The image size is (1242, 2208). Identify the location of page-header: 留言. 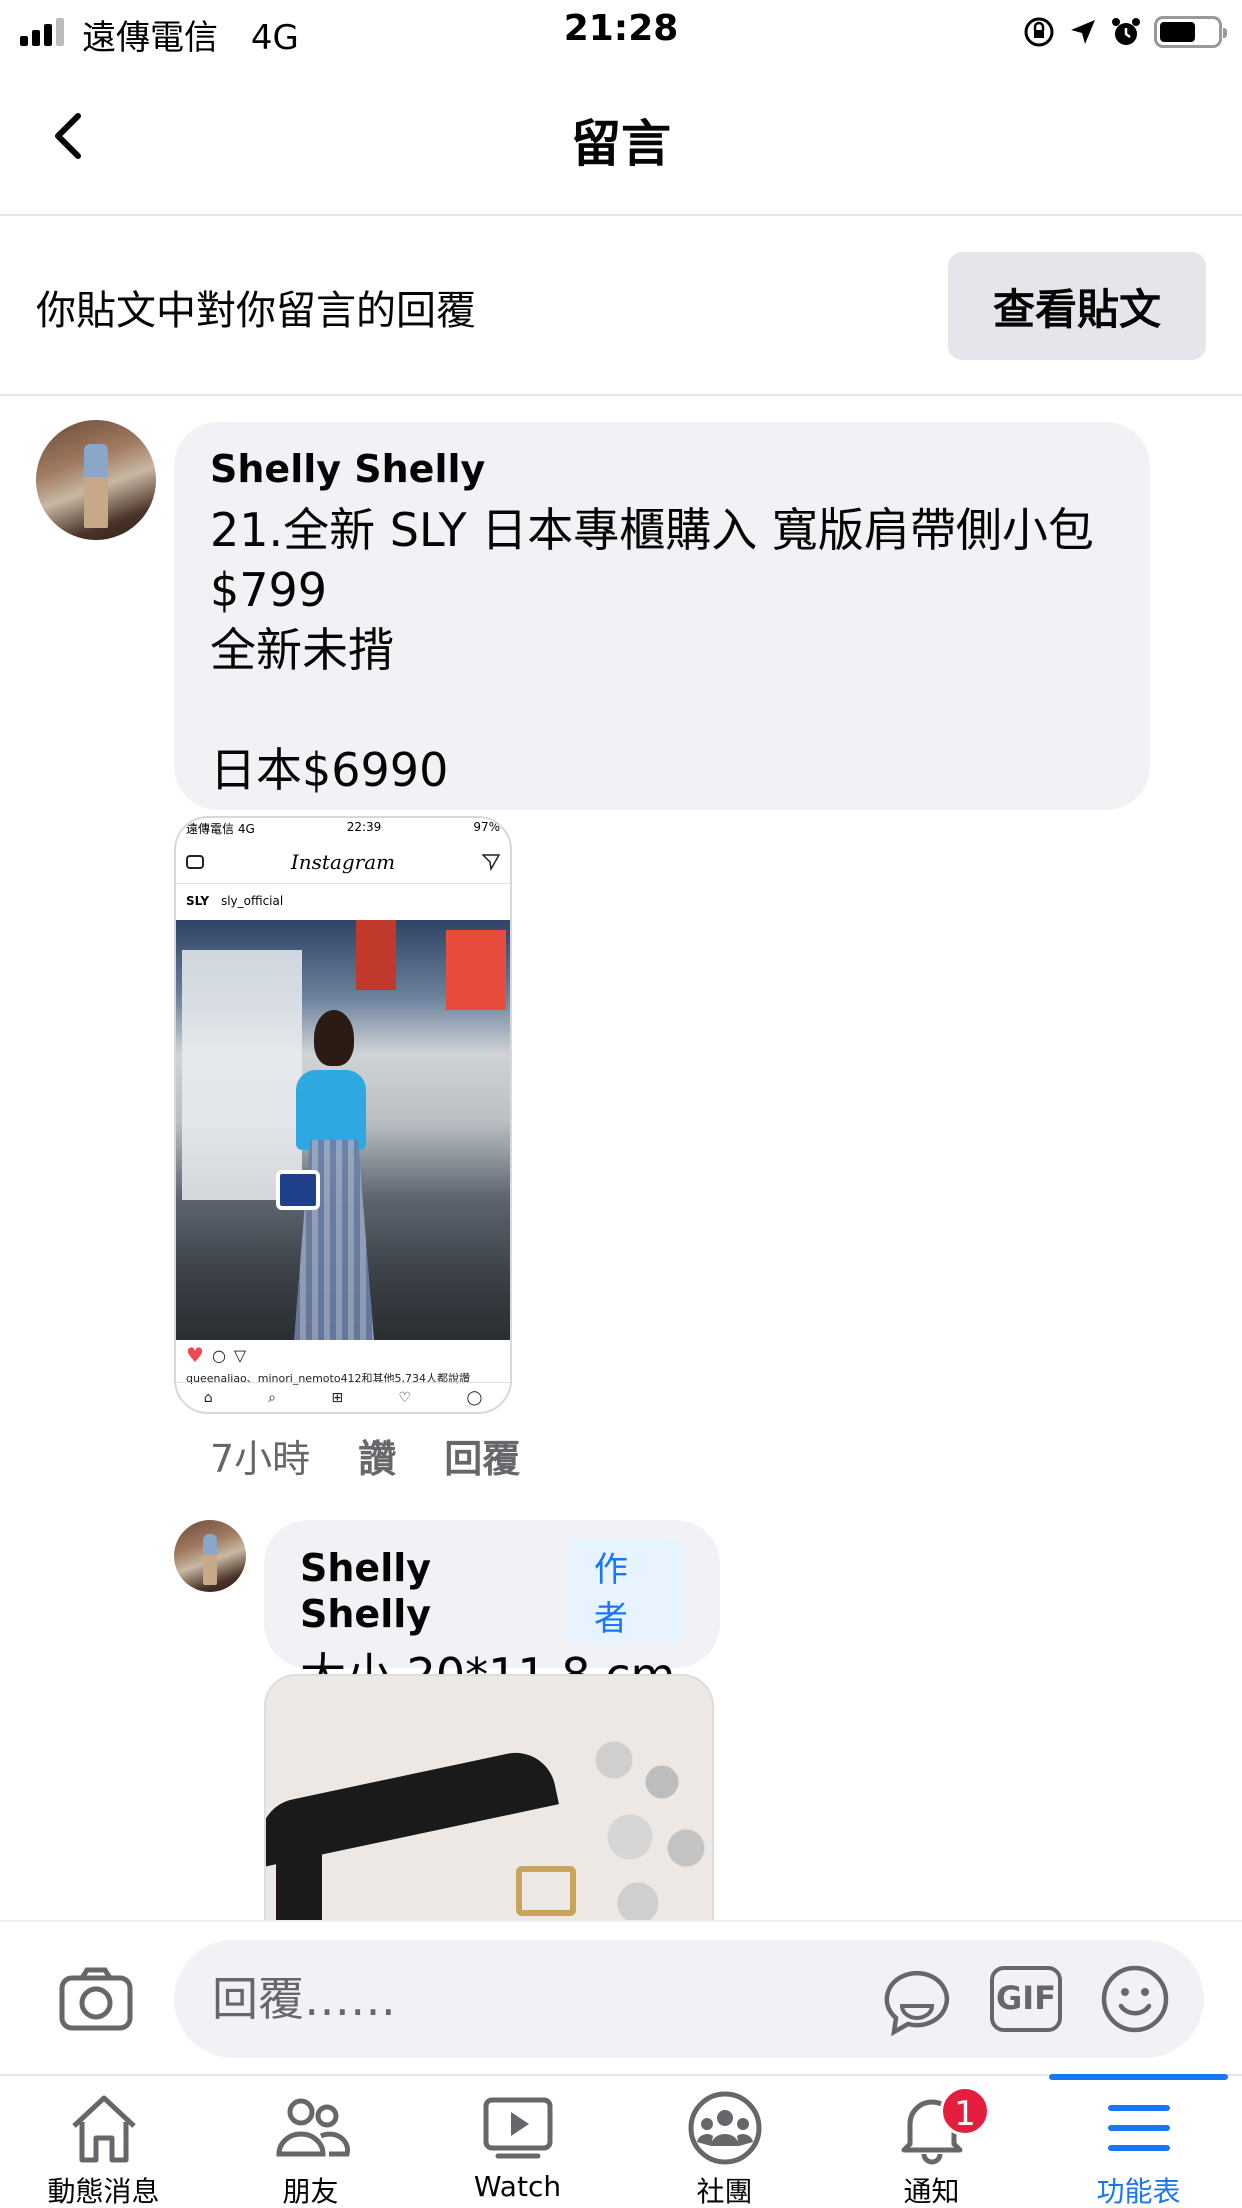
(621, 139).